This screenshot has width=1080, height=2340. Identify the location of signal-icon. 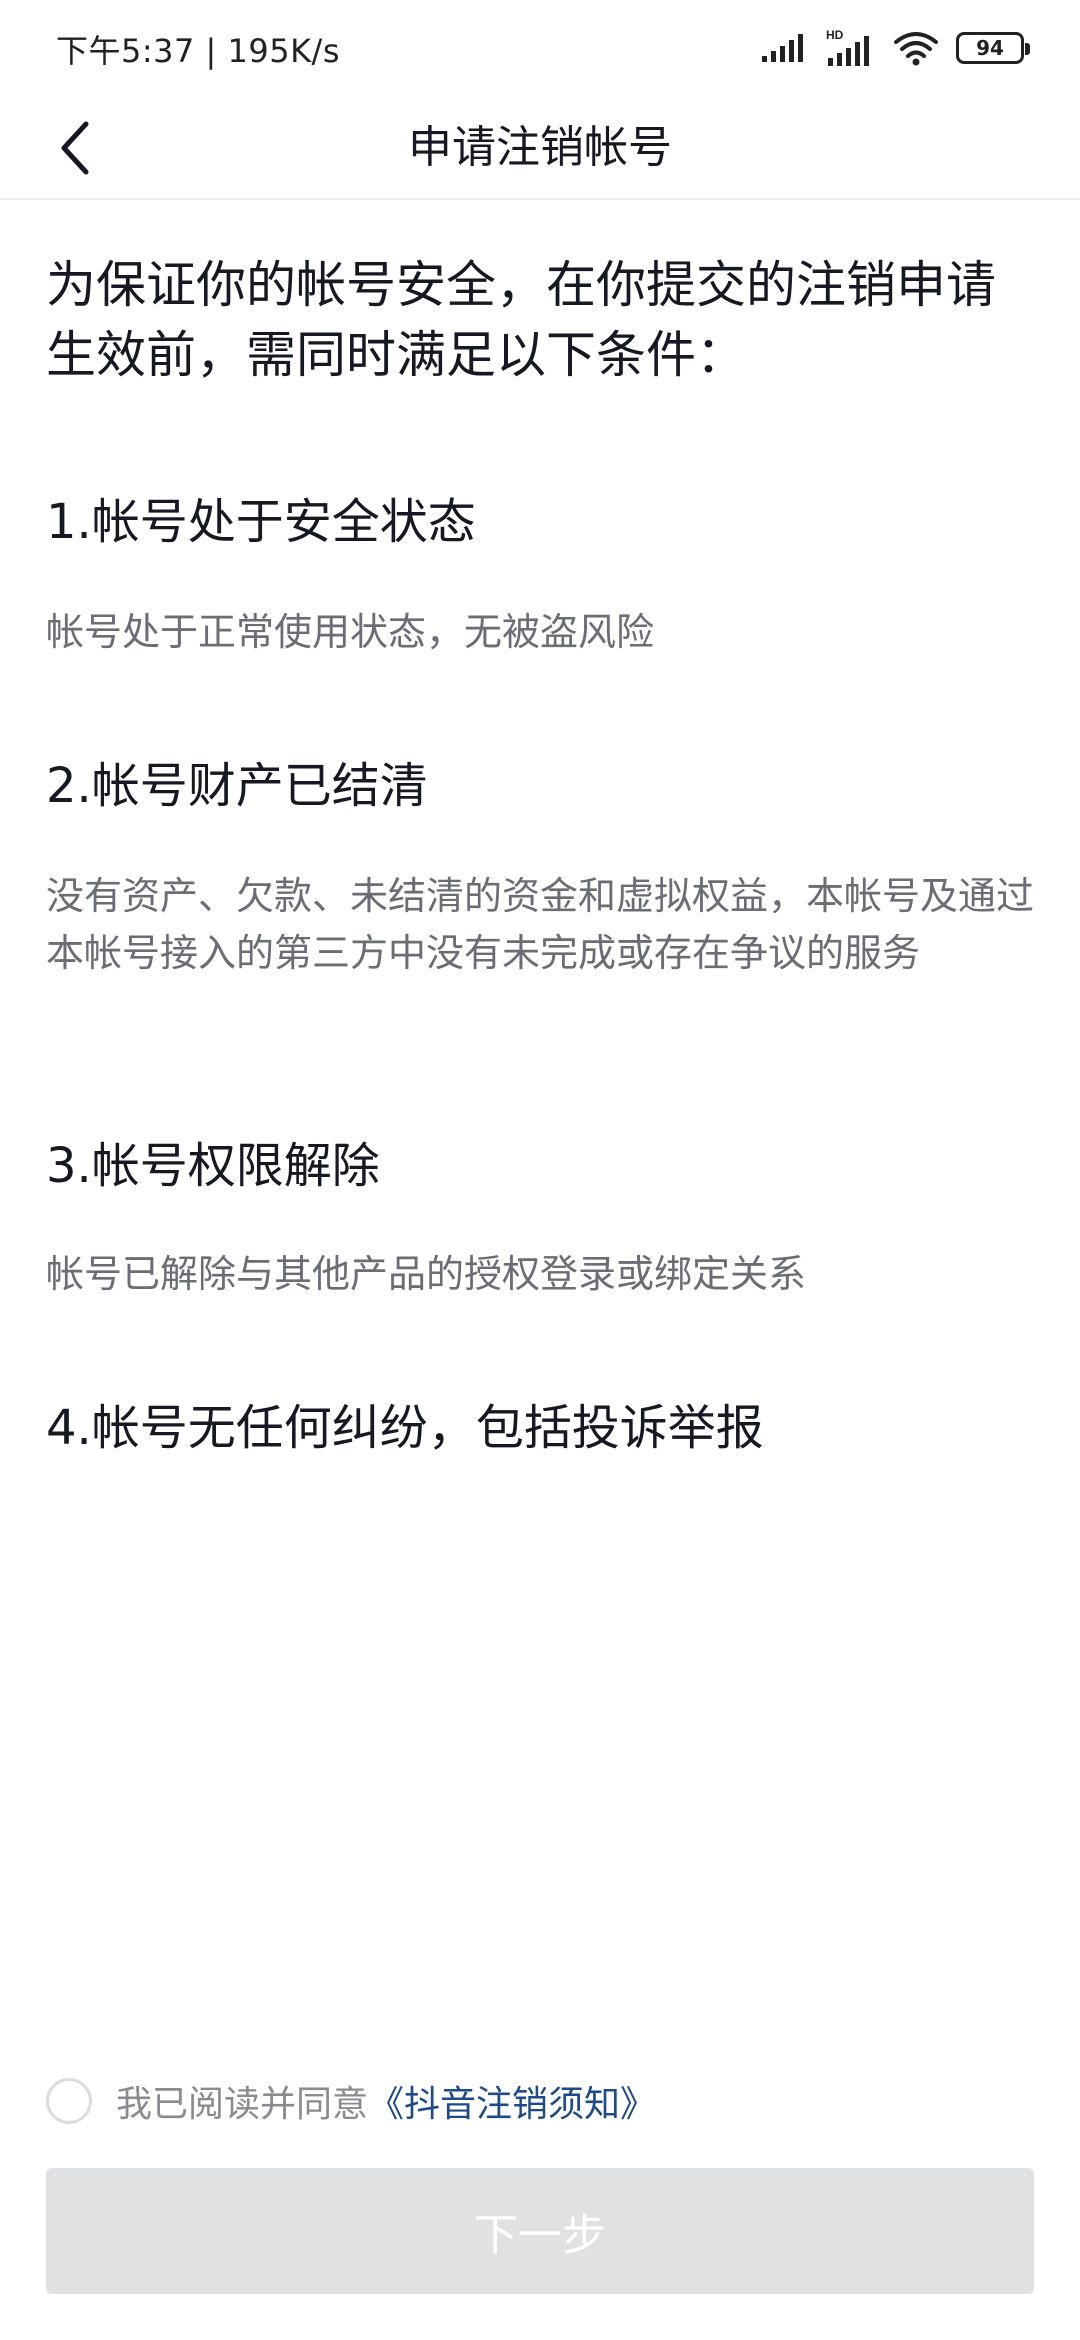
(782, 48).